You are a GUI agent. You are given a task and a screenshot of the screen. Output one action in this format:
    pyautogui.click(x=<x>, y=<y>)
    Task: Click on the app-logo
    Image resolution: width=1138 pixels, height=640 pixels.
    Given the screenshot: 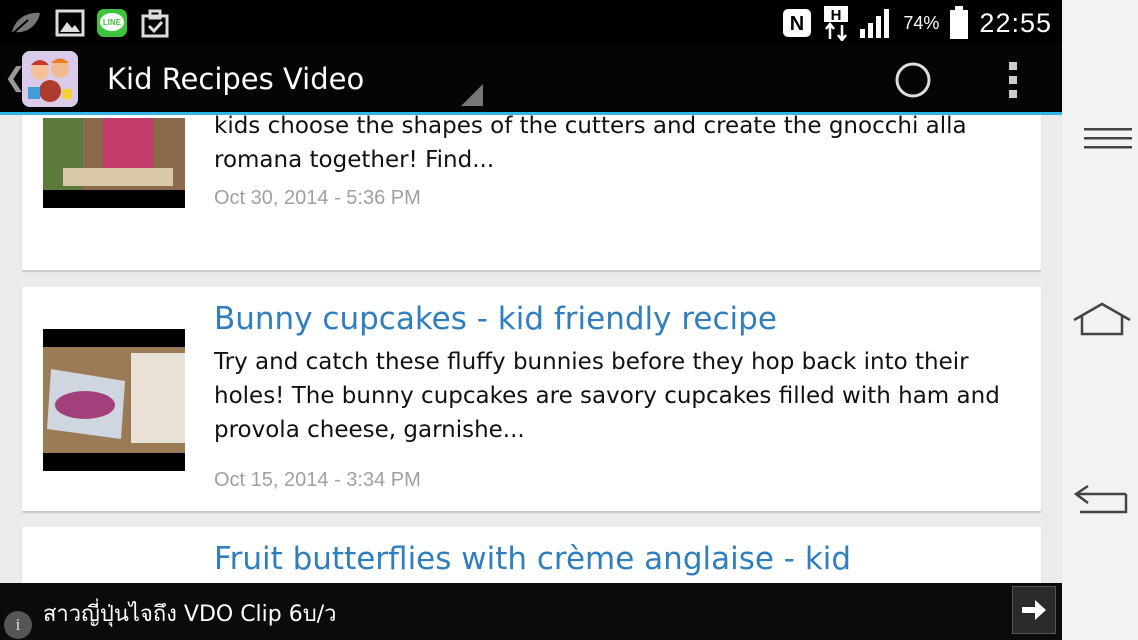 What is the action you would take?
    pyautogui.click(x=50, y=79)
    